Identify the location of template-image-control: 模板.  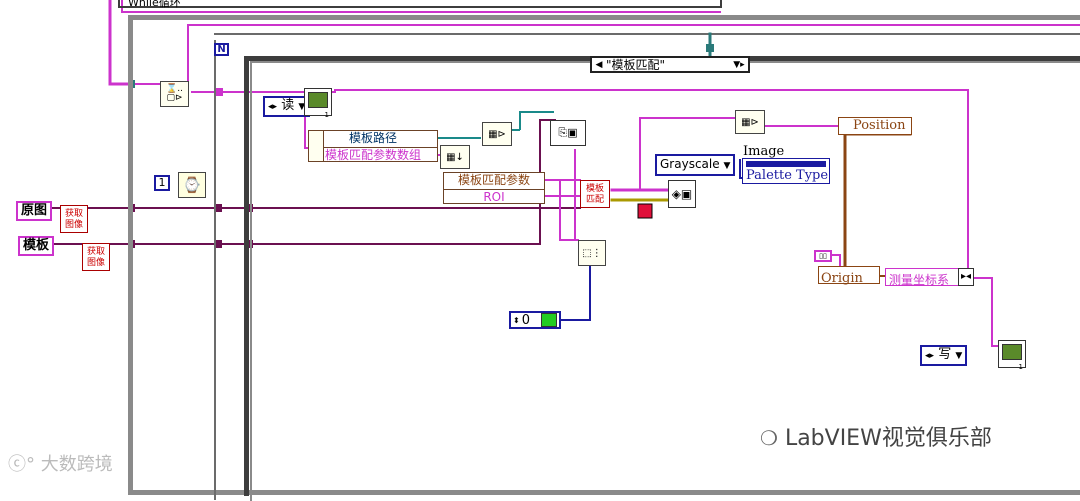
(36, 246).